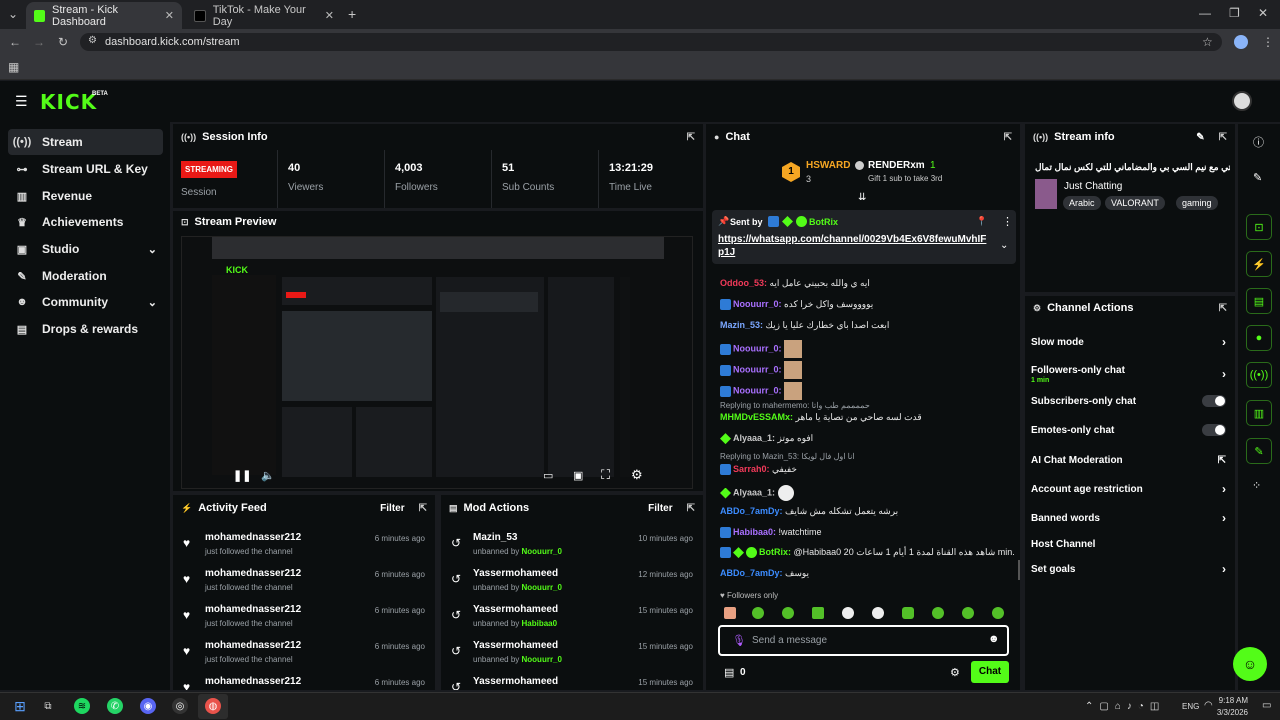 This screenshot has width=1280, height=720. I want to click on rail-clip-icon: ⊡, so click(1259, 227).